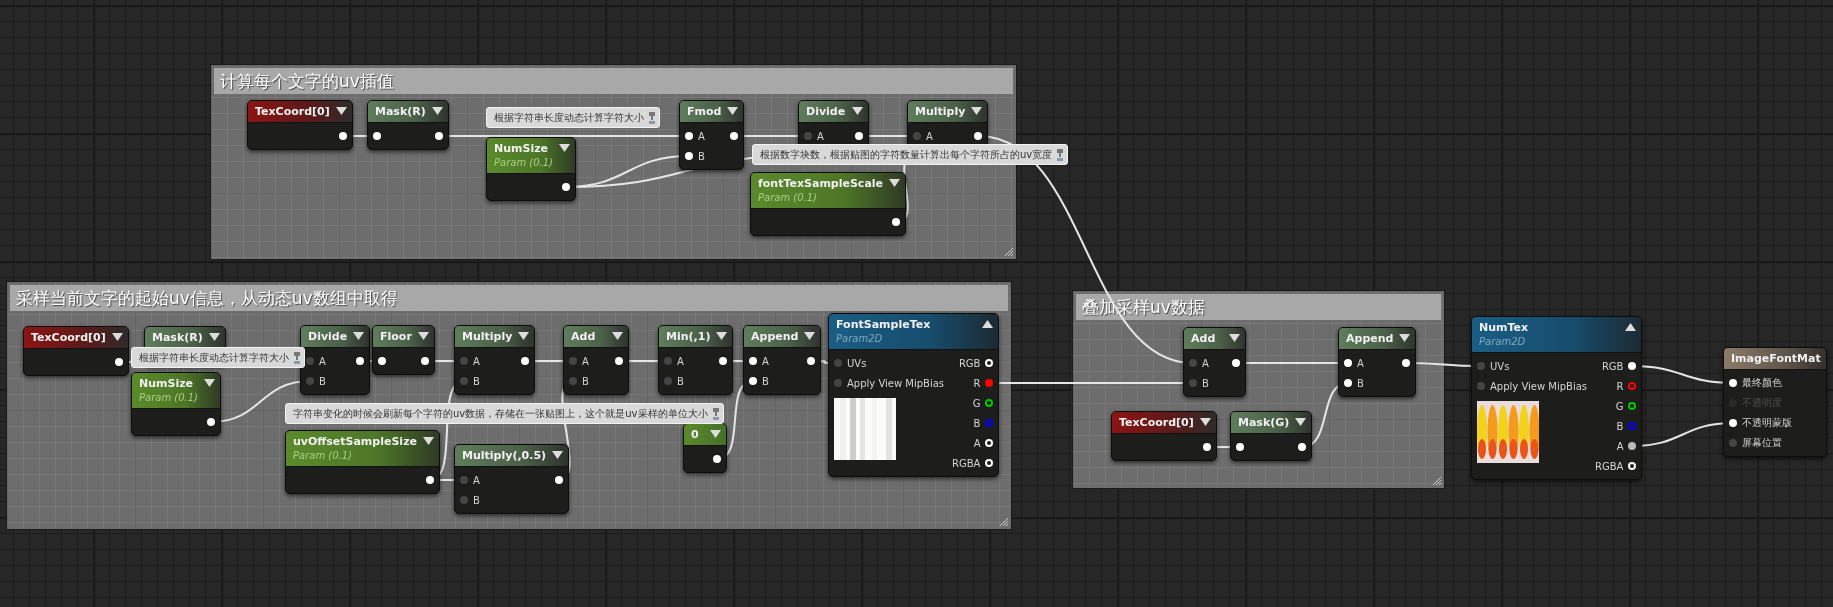 The image size is (1833, 607). What do you see at coordinates (362, 462) in the screenshot?
I see `graph-node: uvOffsetSampleSize Param (0.1)` at bounding box center [362, 462].